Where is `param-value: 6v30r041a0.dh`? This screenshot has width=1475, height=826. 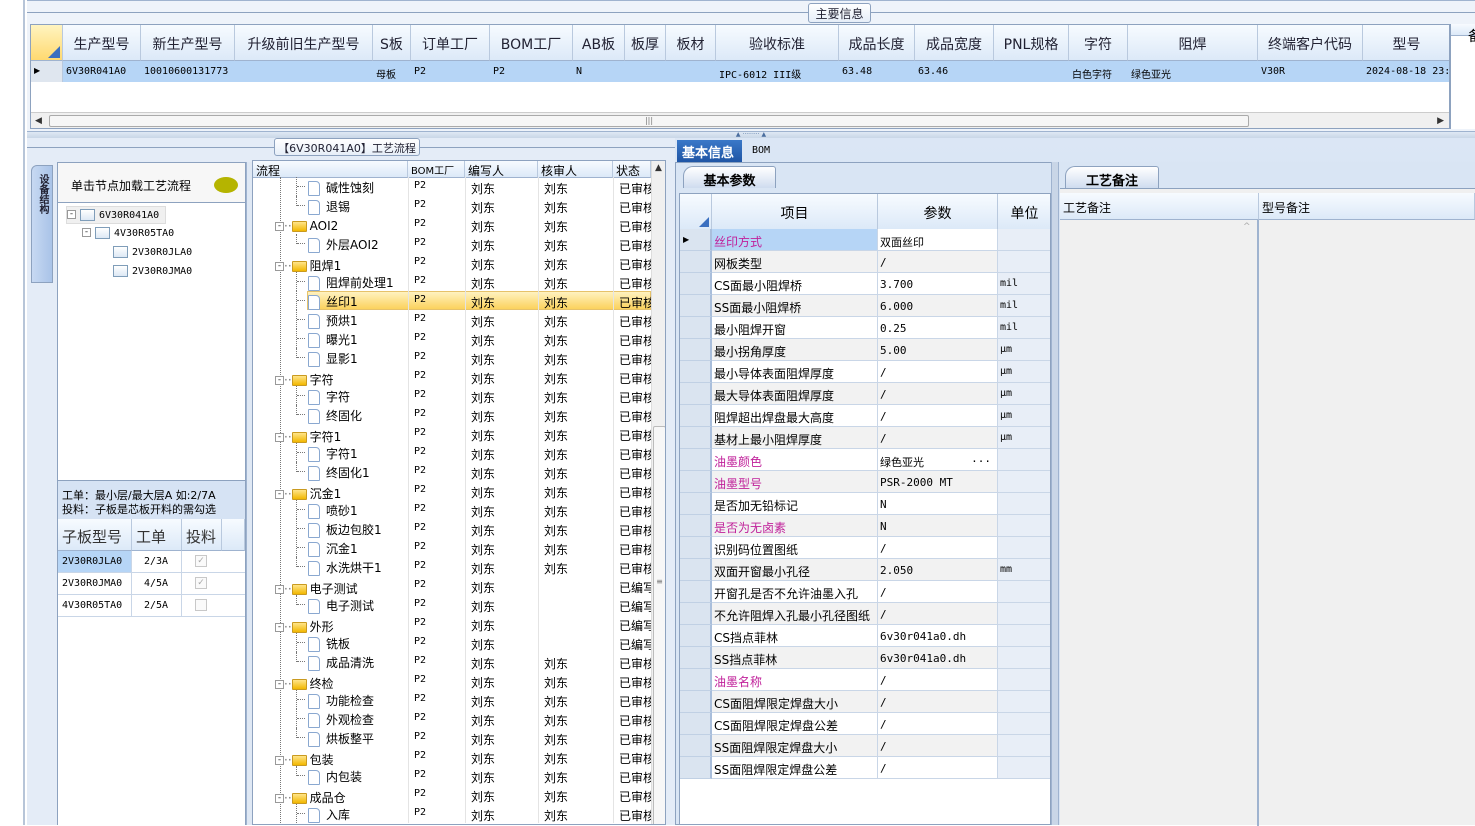 param-value: 6v30r041a0.dh is located at coordinates (938, 636).